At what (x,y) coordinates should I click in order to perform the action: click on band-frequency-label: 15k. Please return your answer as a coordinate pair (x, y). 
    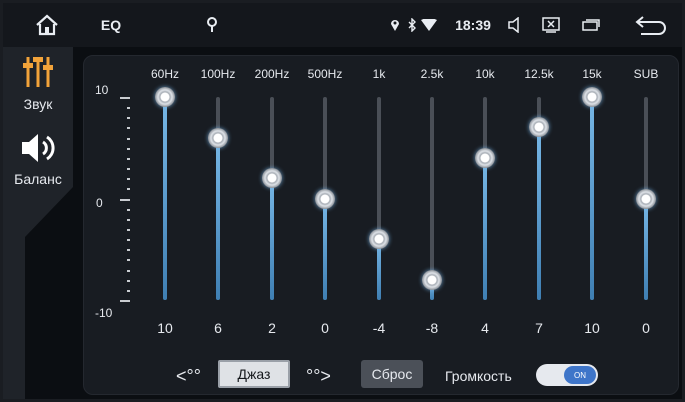
    Looking at the image, I should click on (592, 74).